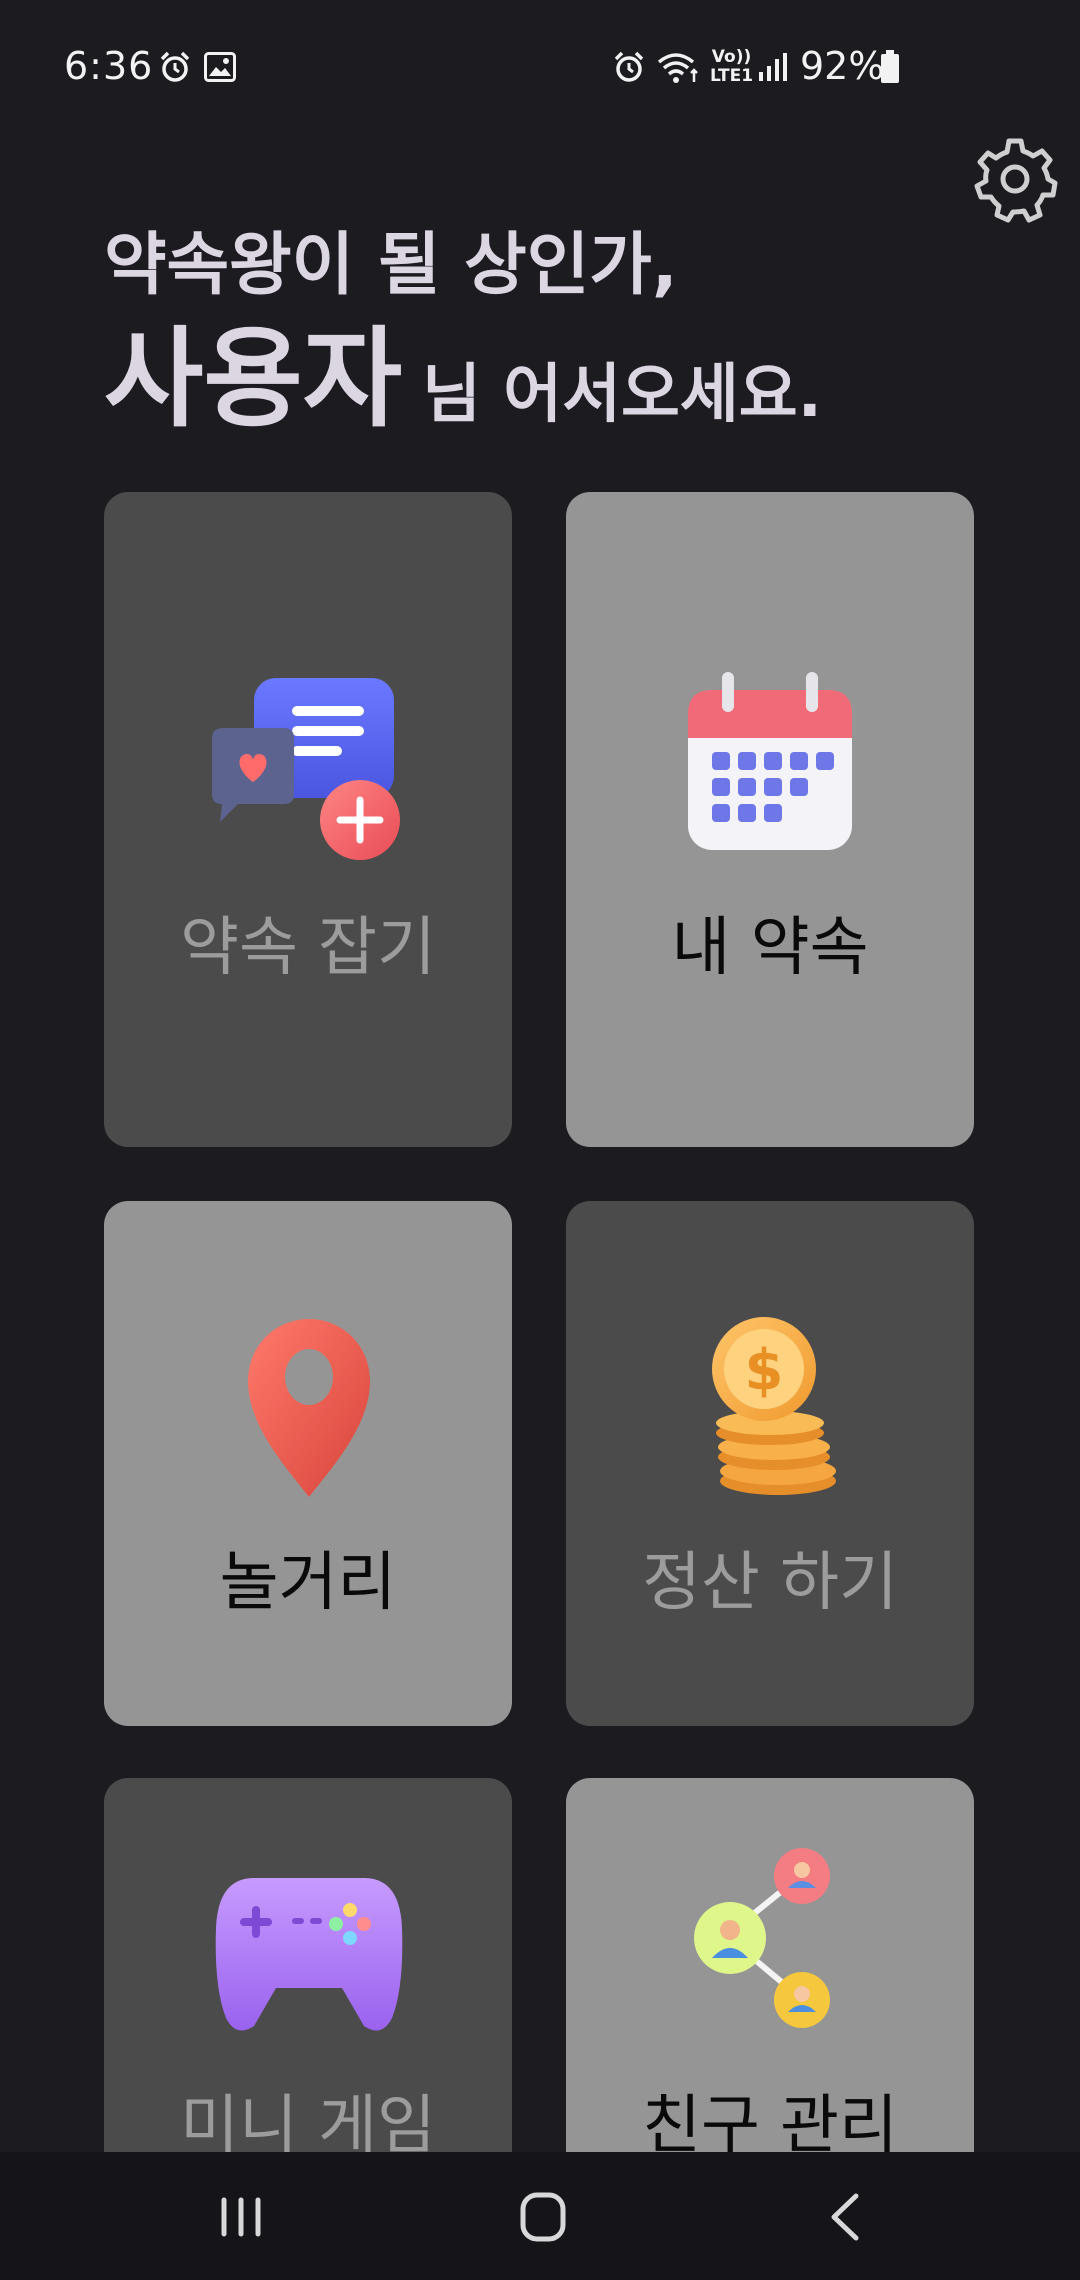 The width and height of the screenshot is (1080, 2280). I want to click on network-type-label: Vo)) LTE1, so click(731, 67).